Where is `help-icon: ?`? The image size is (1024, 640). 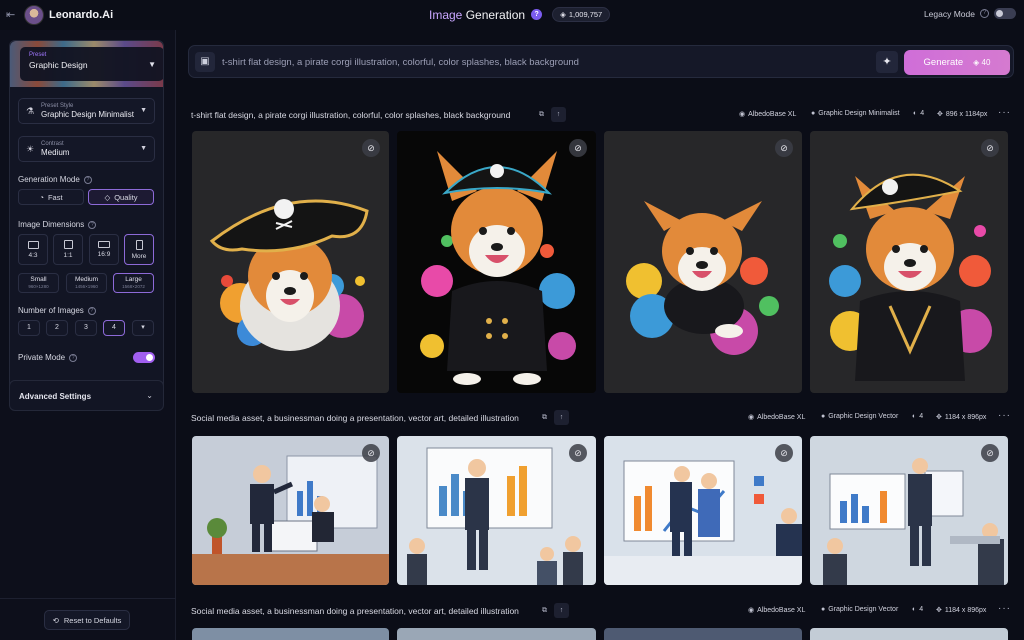 help-icon: ? is located at coordinates (537, 14).